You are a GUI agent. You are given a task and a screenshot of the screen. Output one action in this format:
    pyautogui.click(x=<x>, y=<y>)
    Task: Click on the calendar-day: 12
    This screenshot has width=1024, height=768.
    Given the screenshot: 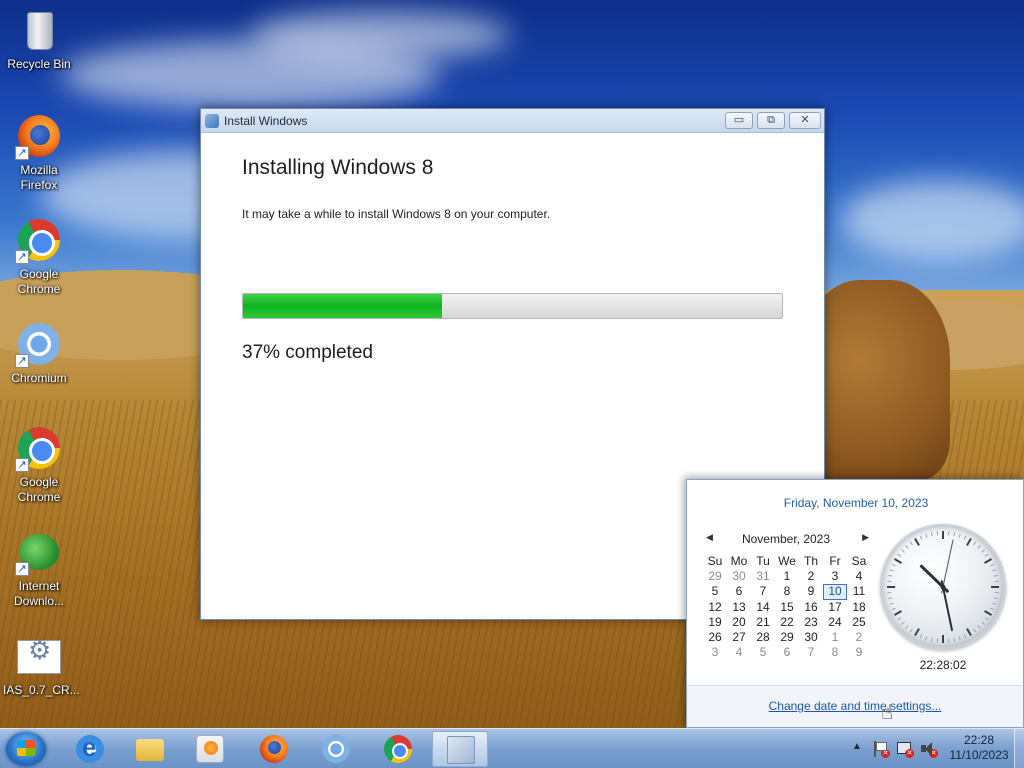 What is the action you would take?
    pyautogui.click(x=715, y=607)
    